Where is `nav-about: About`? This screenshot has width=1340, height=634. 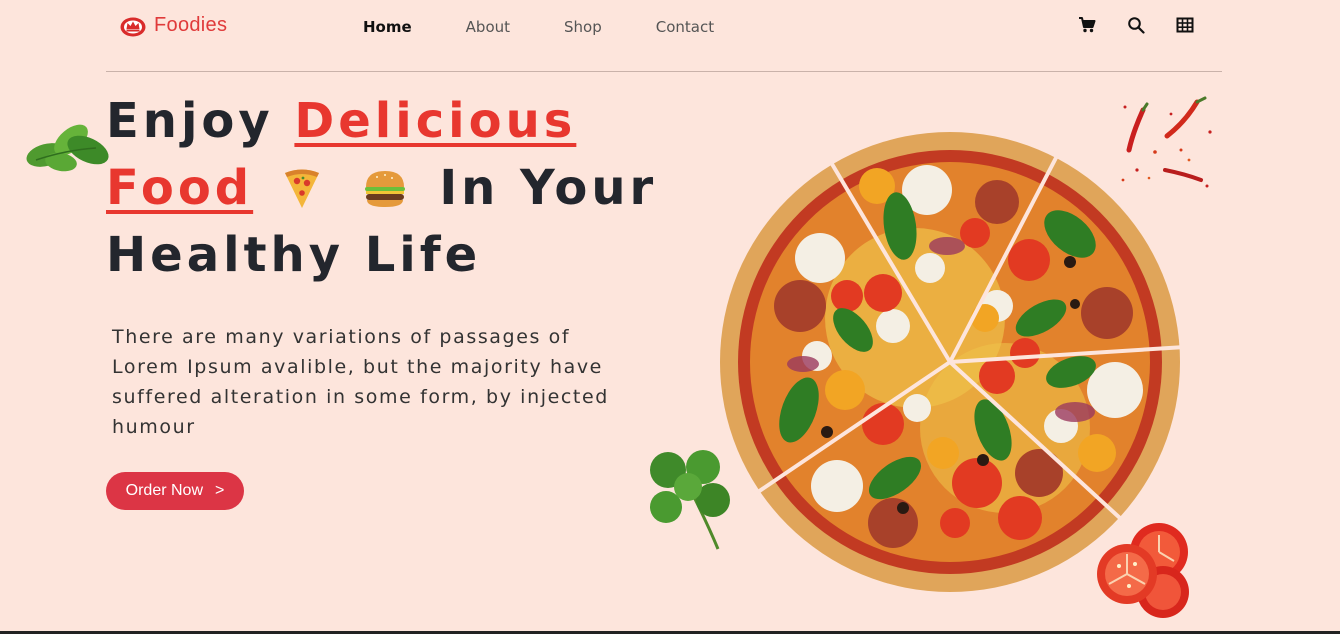 nav-about: About is located at coordinates (488, 27).